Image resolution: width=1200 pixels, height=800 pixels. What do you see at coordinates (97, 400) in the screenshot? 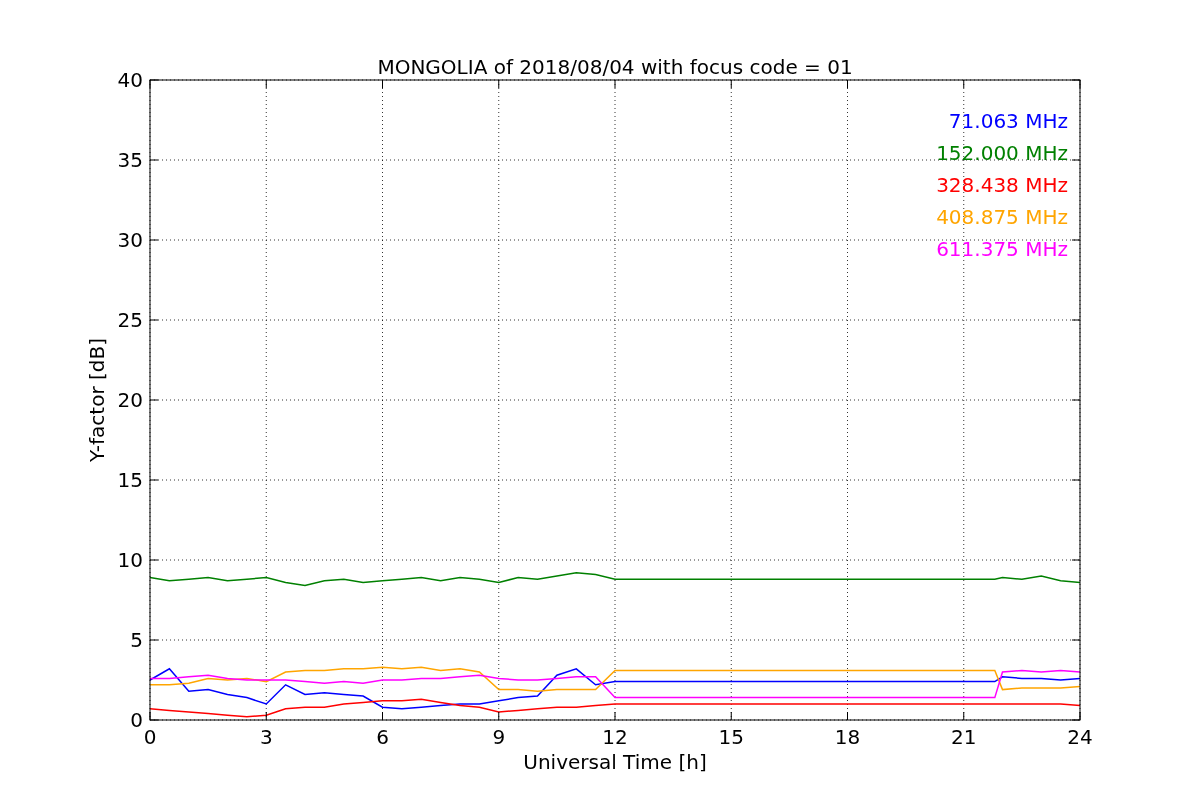
I see `axis-label: Y-factor [dB]` at bounding box center [97, 400].